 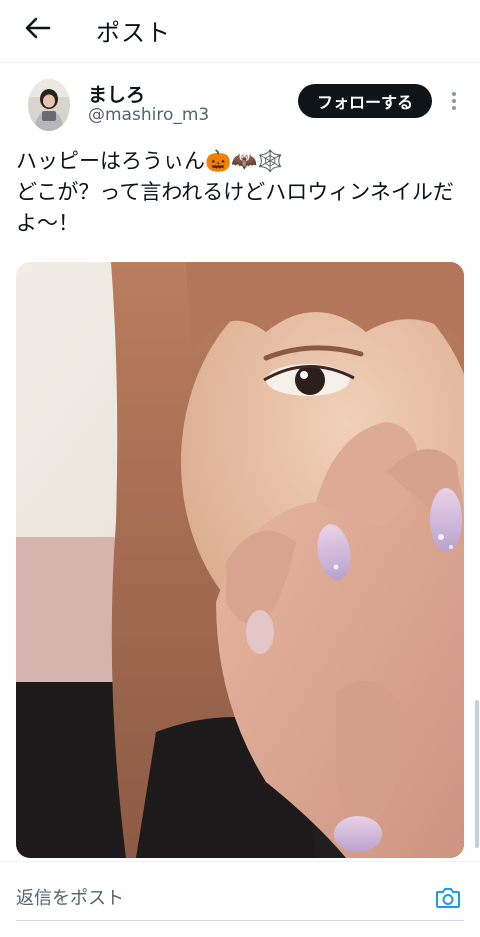 What do you see at coordinates (133, 33) in the screenshot?
I see `page-title: ポスト` at bounding box center [133, 33].